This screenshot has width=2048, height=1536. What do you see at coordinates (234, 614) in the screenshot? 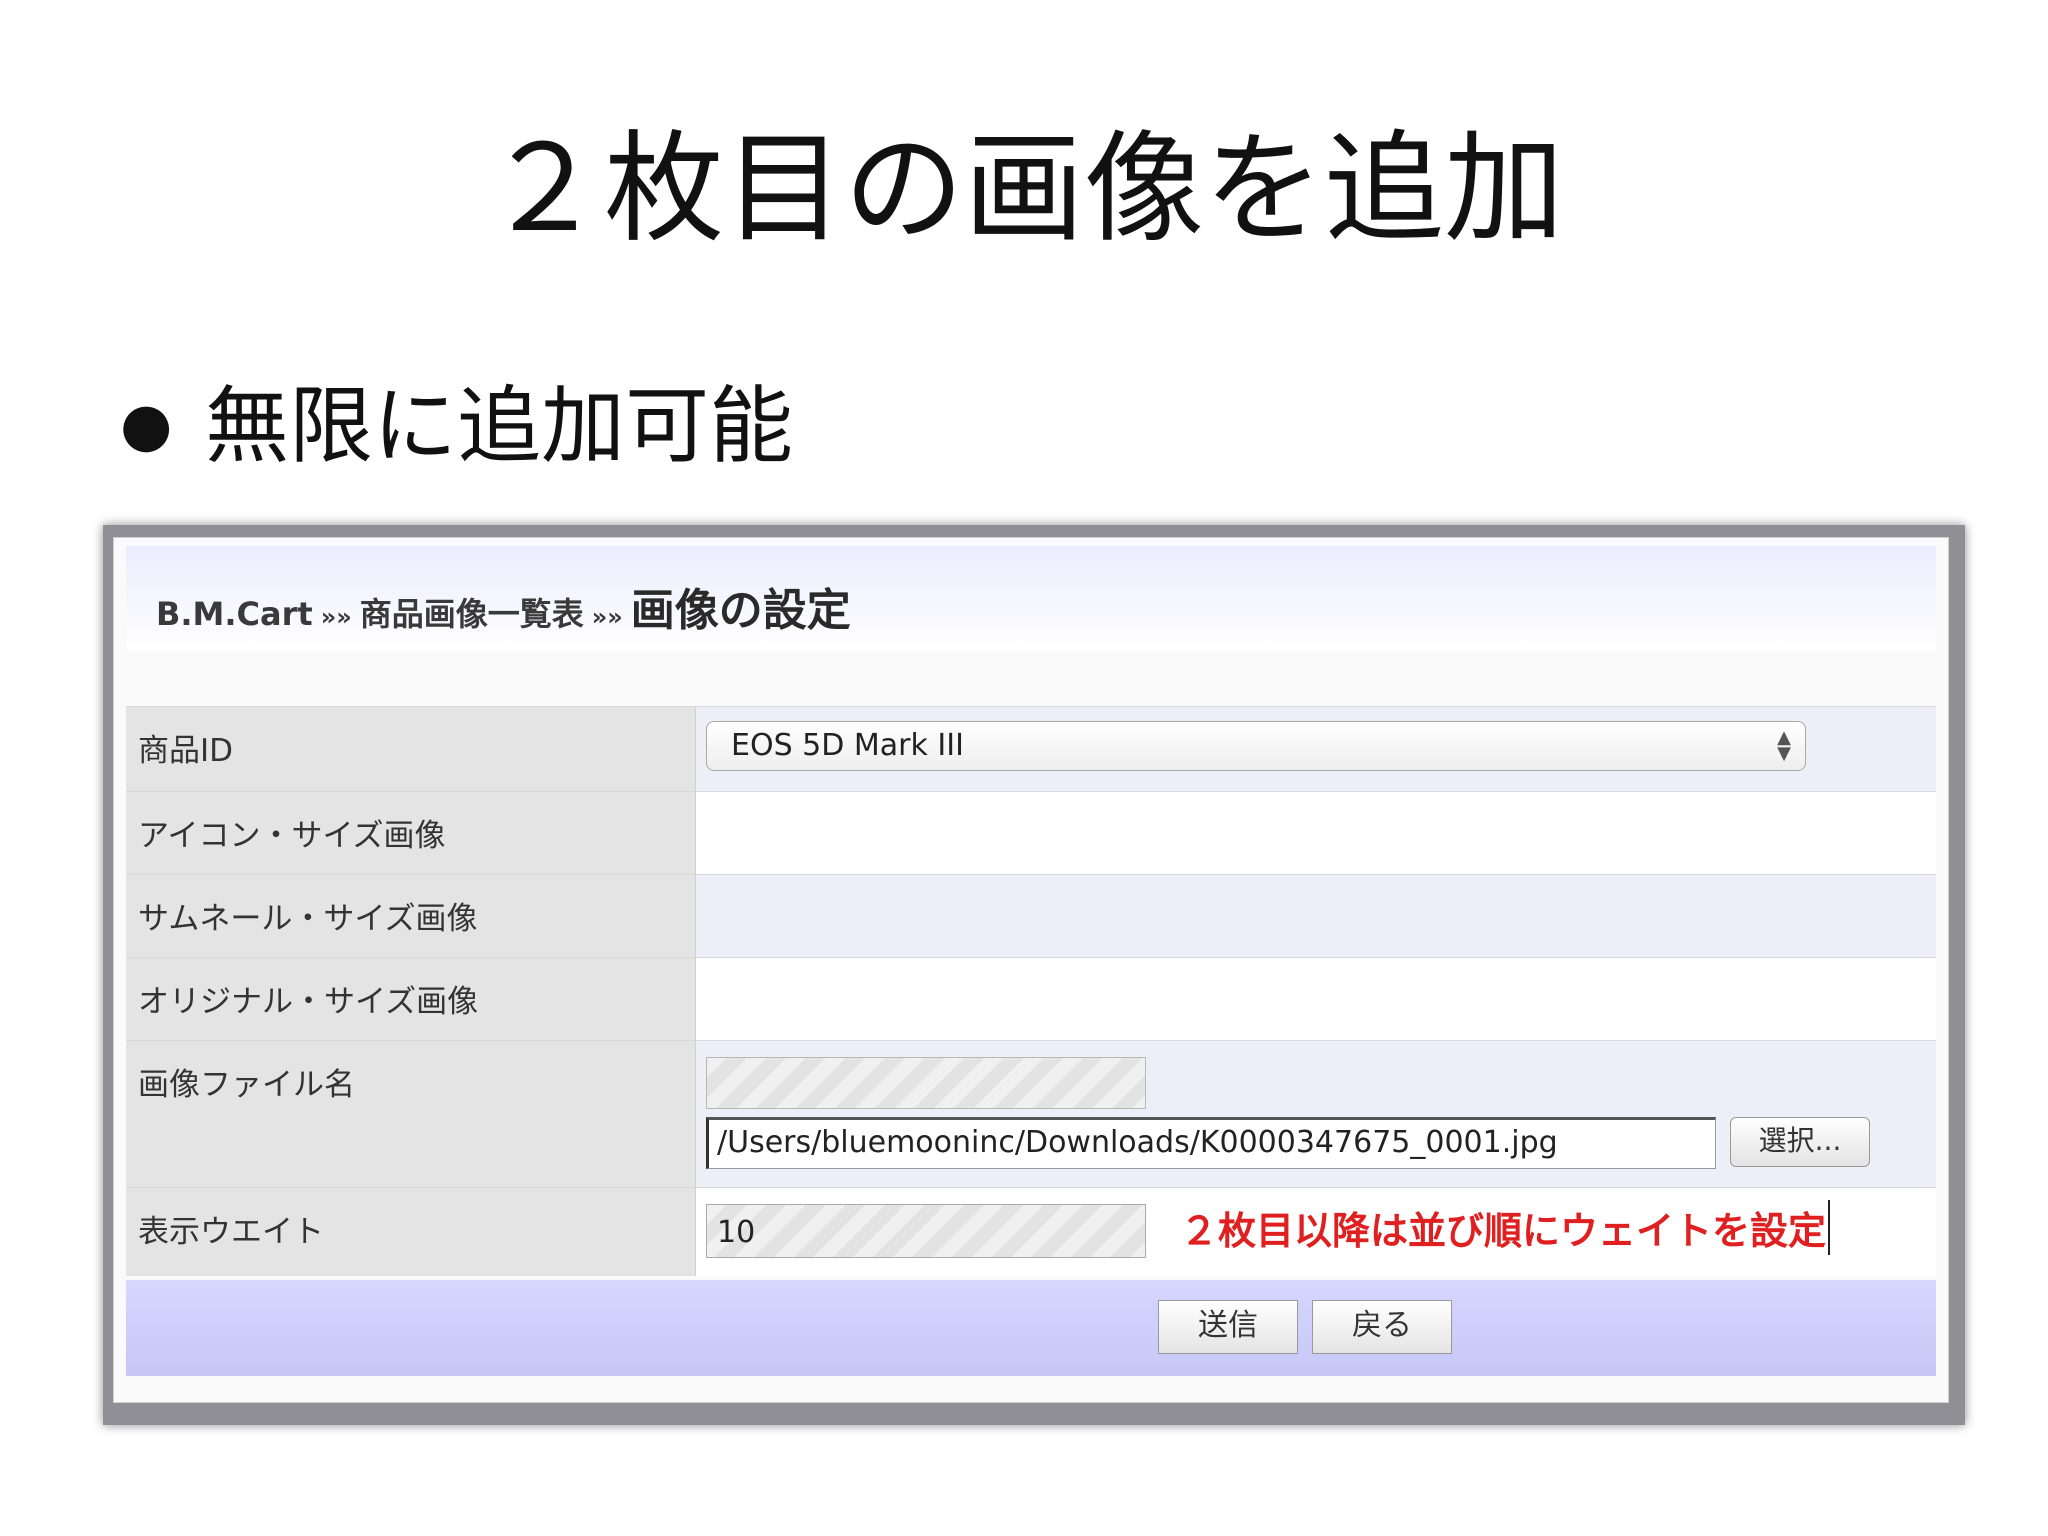
I see `breadcrumb-root-link: B.M.Cart` at bounding box center [234, 614].